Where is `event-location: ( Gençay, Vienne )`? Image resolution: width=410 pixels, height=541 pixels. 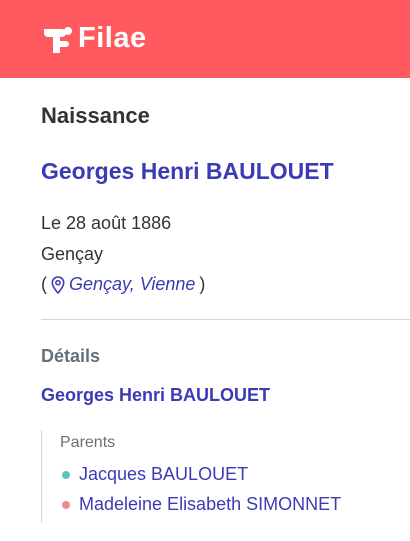 event-location: ( Gençay, Vienne ) is located at coordinates (123, 284).